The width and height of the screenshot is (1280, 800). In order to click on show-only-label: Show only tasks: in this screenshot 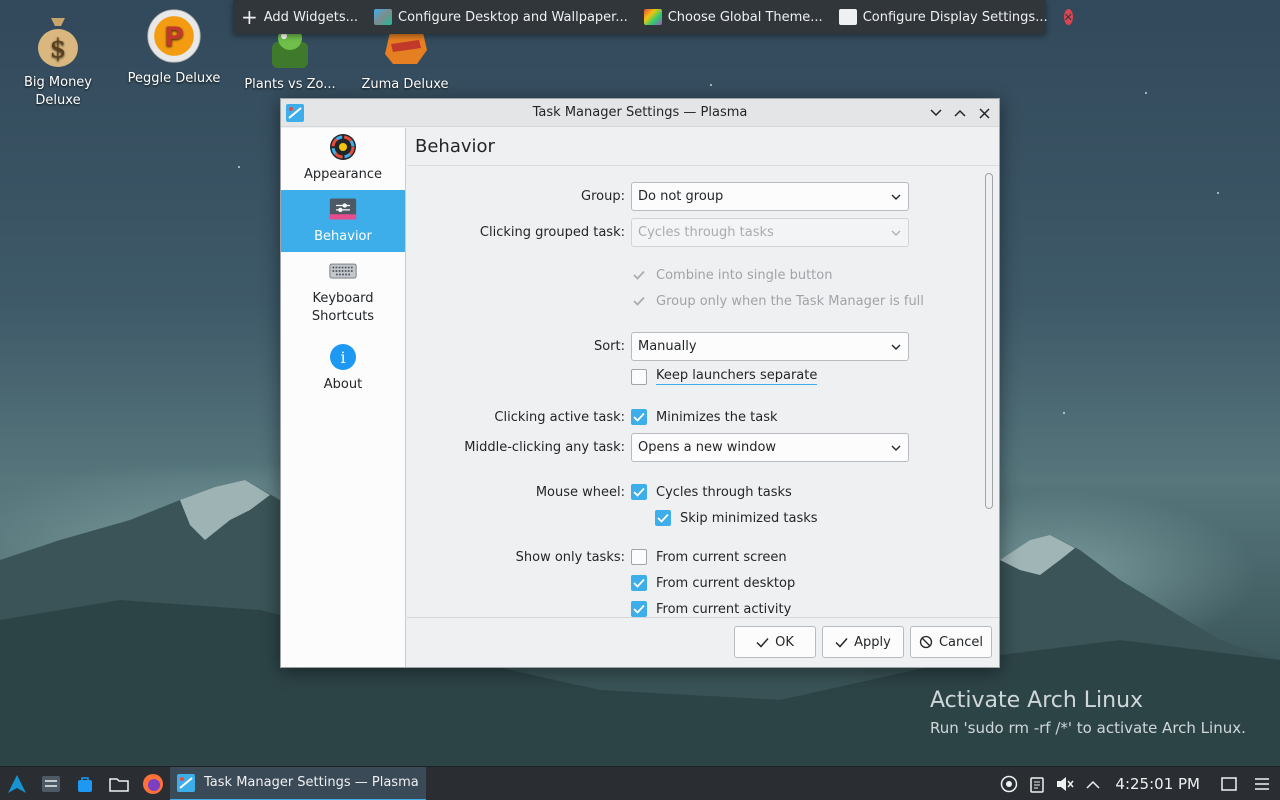, I will do `click(570, 557)`.